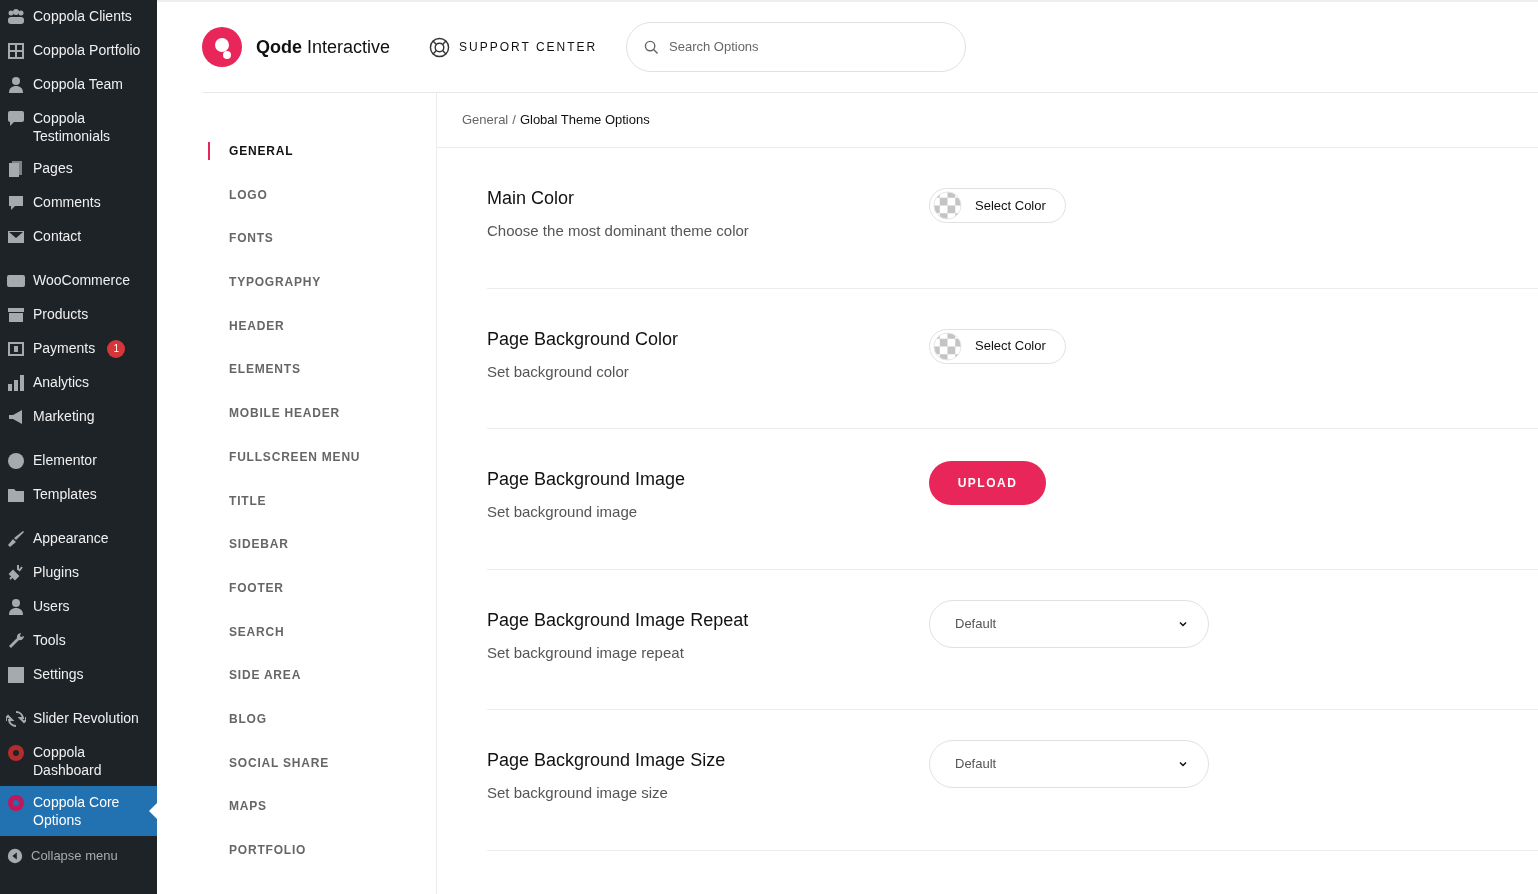 Image resolution: width=1538 pixels, height=894 pixels. I want to click on option-description: Set background image size, so click(578, 793).